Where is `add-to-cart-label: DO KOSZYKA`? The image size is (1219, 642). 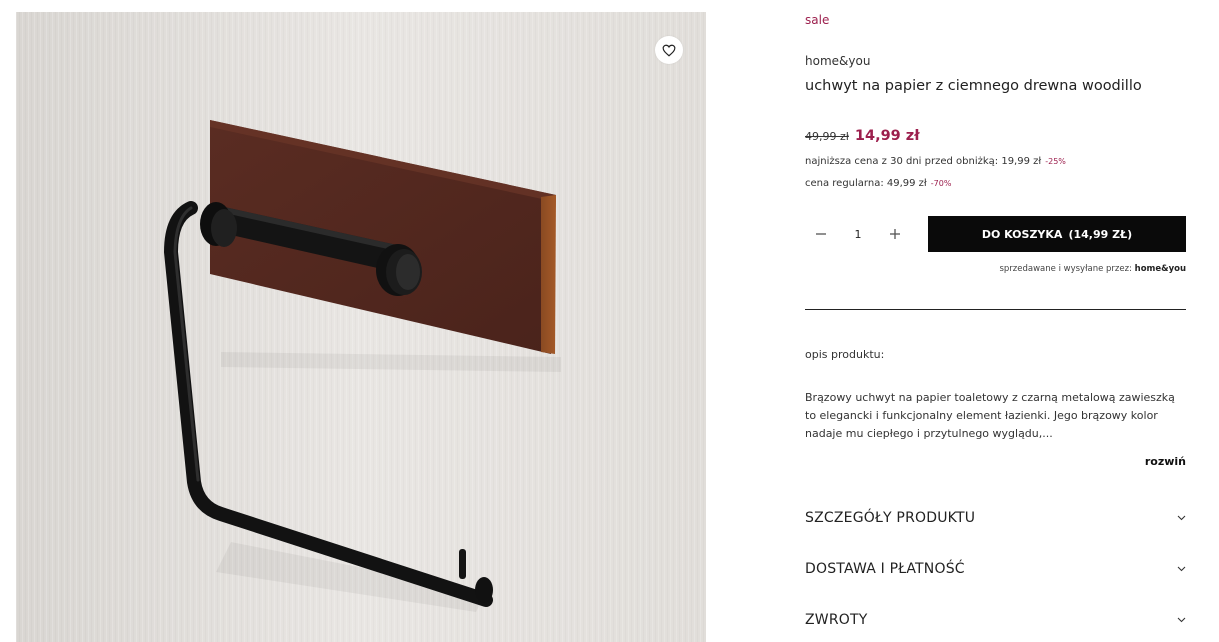
add-to-cart-label: DO KOSZYKA is located at coordinates (1022, 234).